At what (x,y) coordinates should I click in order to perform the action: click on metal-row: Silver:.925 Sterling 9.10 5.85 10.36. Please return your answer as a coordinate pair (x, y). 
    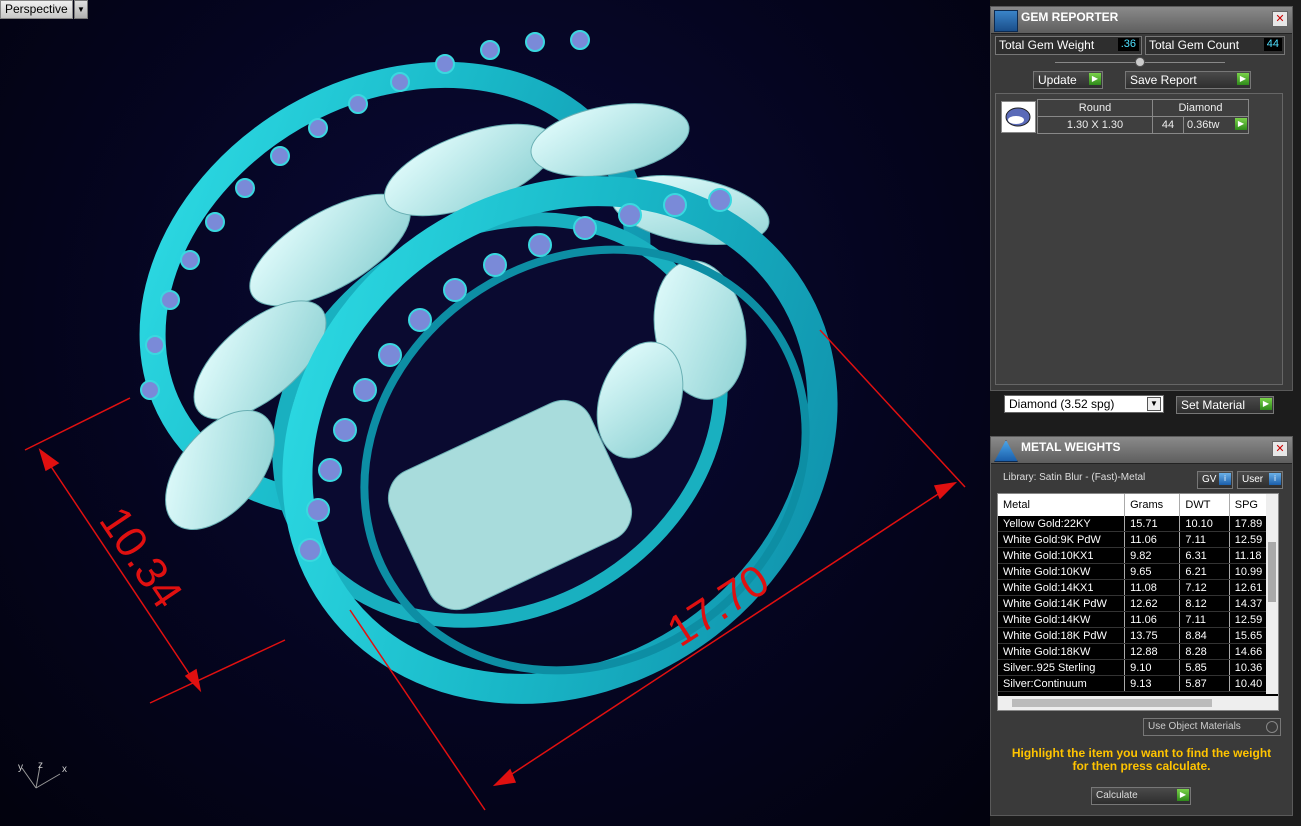
    Looking at the image, I should click on (1134, 667).